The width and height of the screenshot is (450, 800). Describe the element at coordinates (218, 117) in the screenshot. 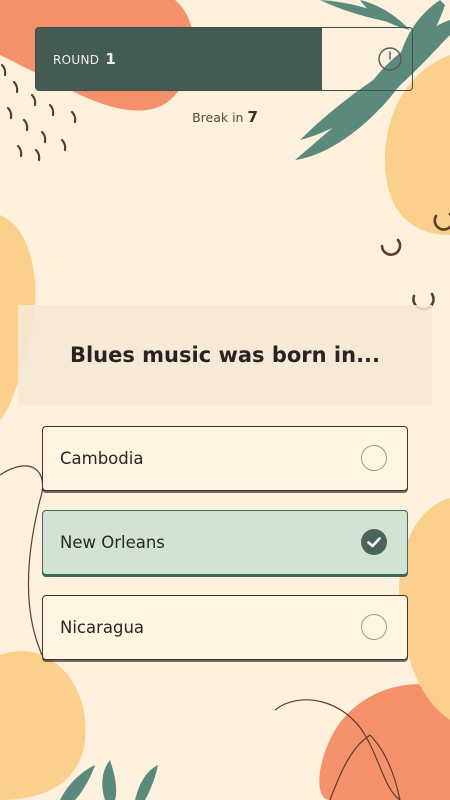

I see `break-label: Break in` at that location.